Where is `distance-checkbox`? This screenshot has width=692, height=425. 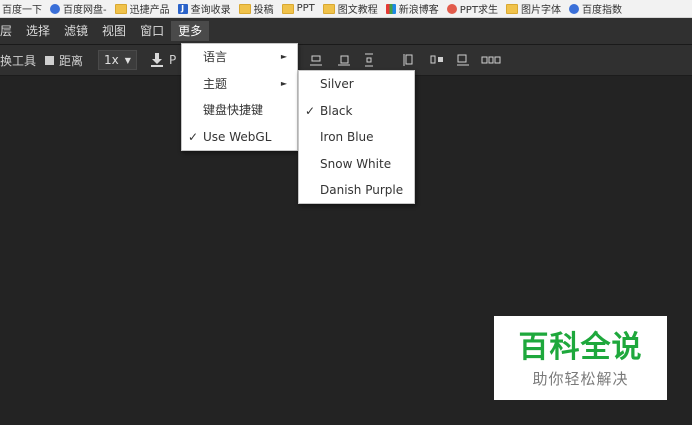 distance-checkbox is located at coordinates (49, 60).